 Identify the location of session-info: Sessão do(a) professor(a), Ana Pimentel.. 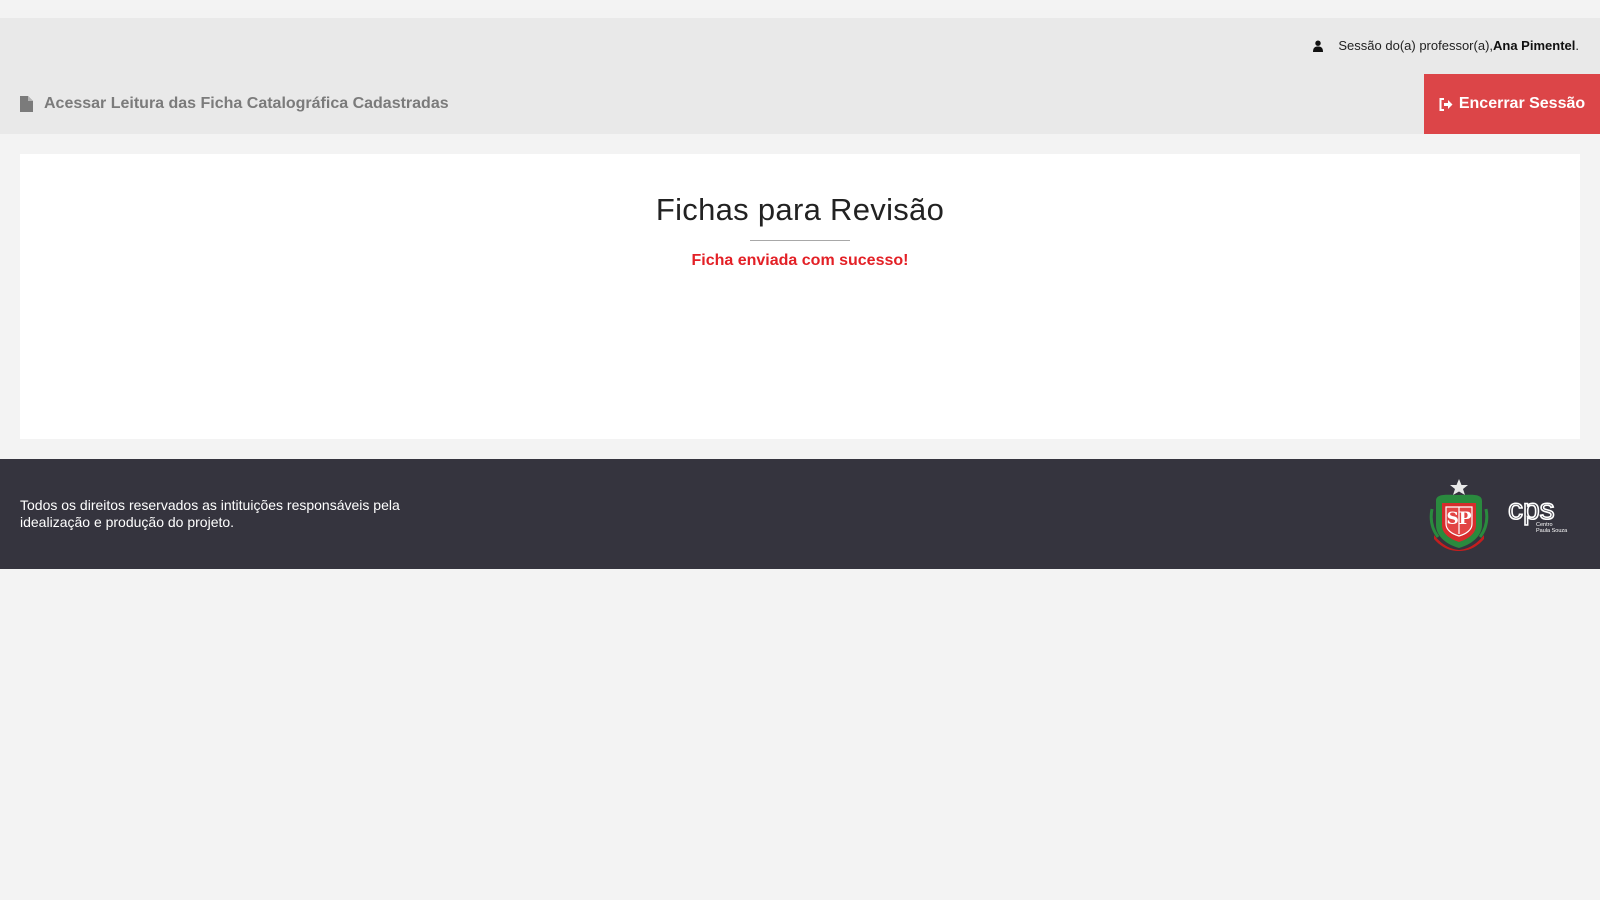
(1445, 45).